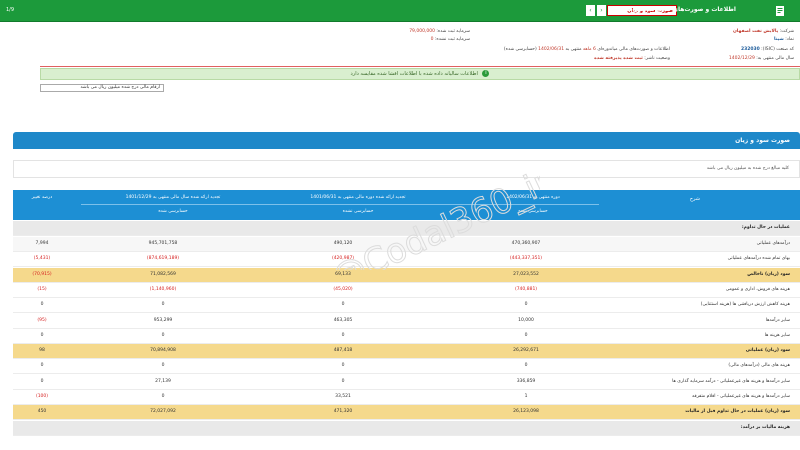 This screenshot has width=800, height=450. Describe the element at coordinates (343, 259) in the screenshot. I see `cell-col2: (420,987)` at that location.